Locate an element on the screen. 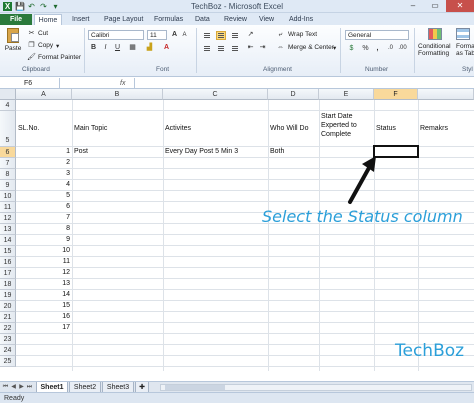 The image size is (474, 403). comma-button: , is located at coordinates (377, 48).